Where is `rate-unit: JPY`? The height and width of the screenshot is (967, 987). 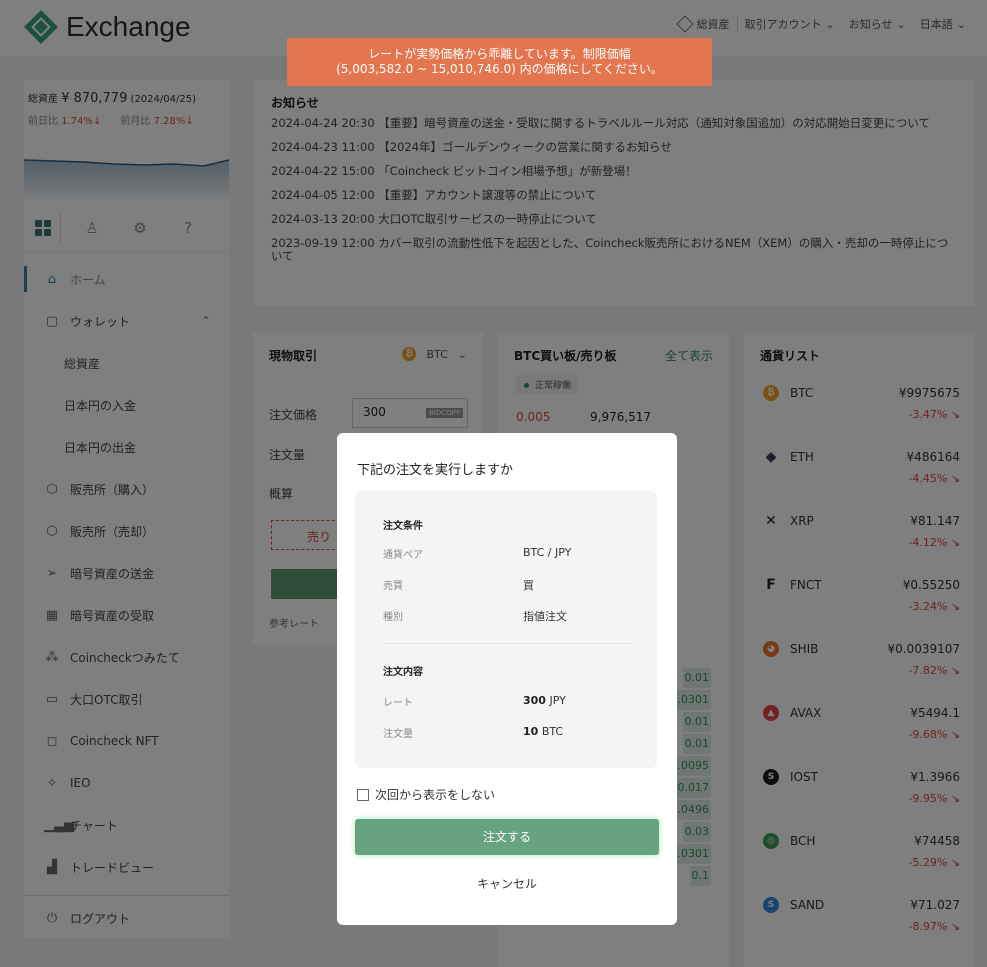 rate-unit: JPY is located at coordinates (557, 700).